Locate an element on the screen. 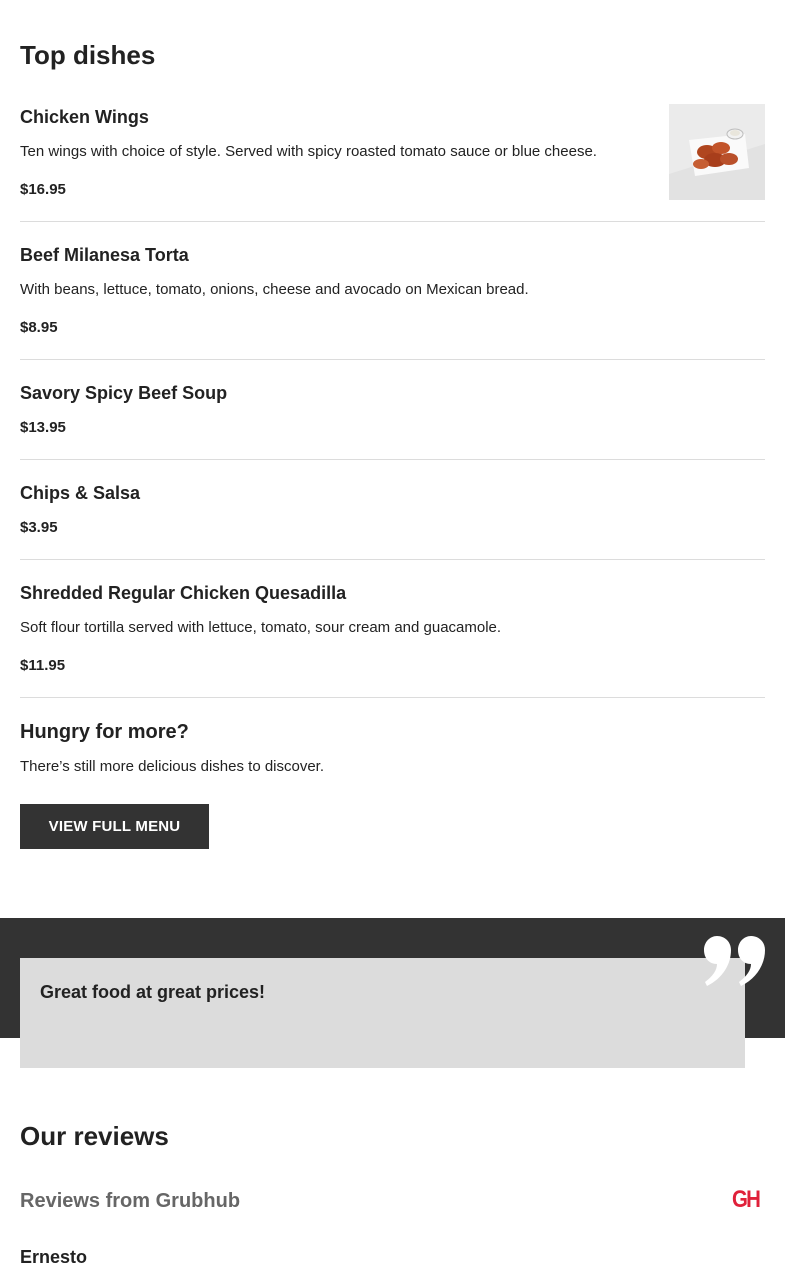 Image resolution: width=785 pixels, height=1265 pixels. testimonial-card: Great food at great prices! is located at coordinates (382, 1013).